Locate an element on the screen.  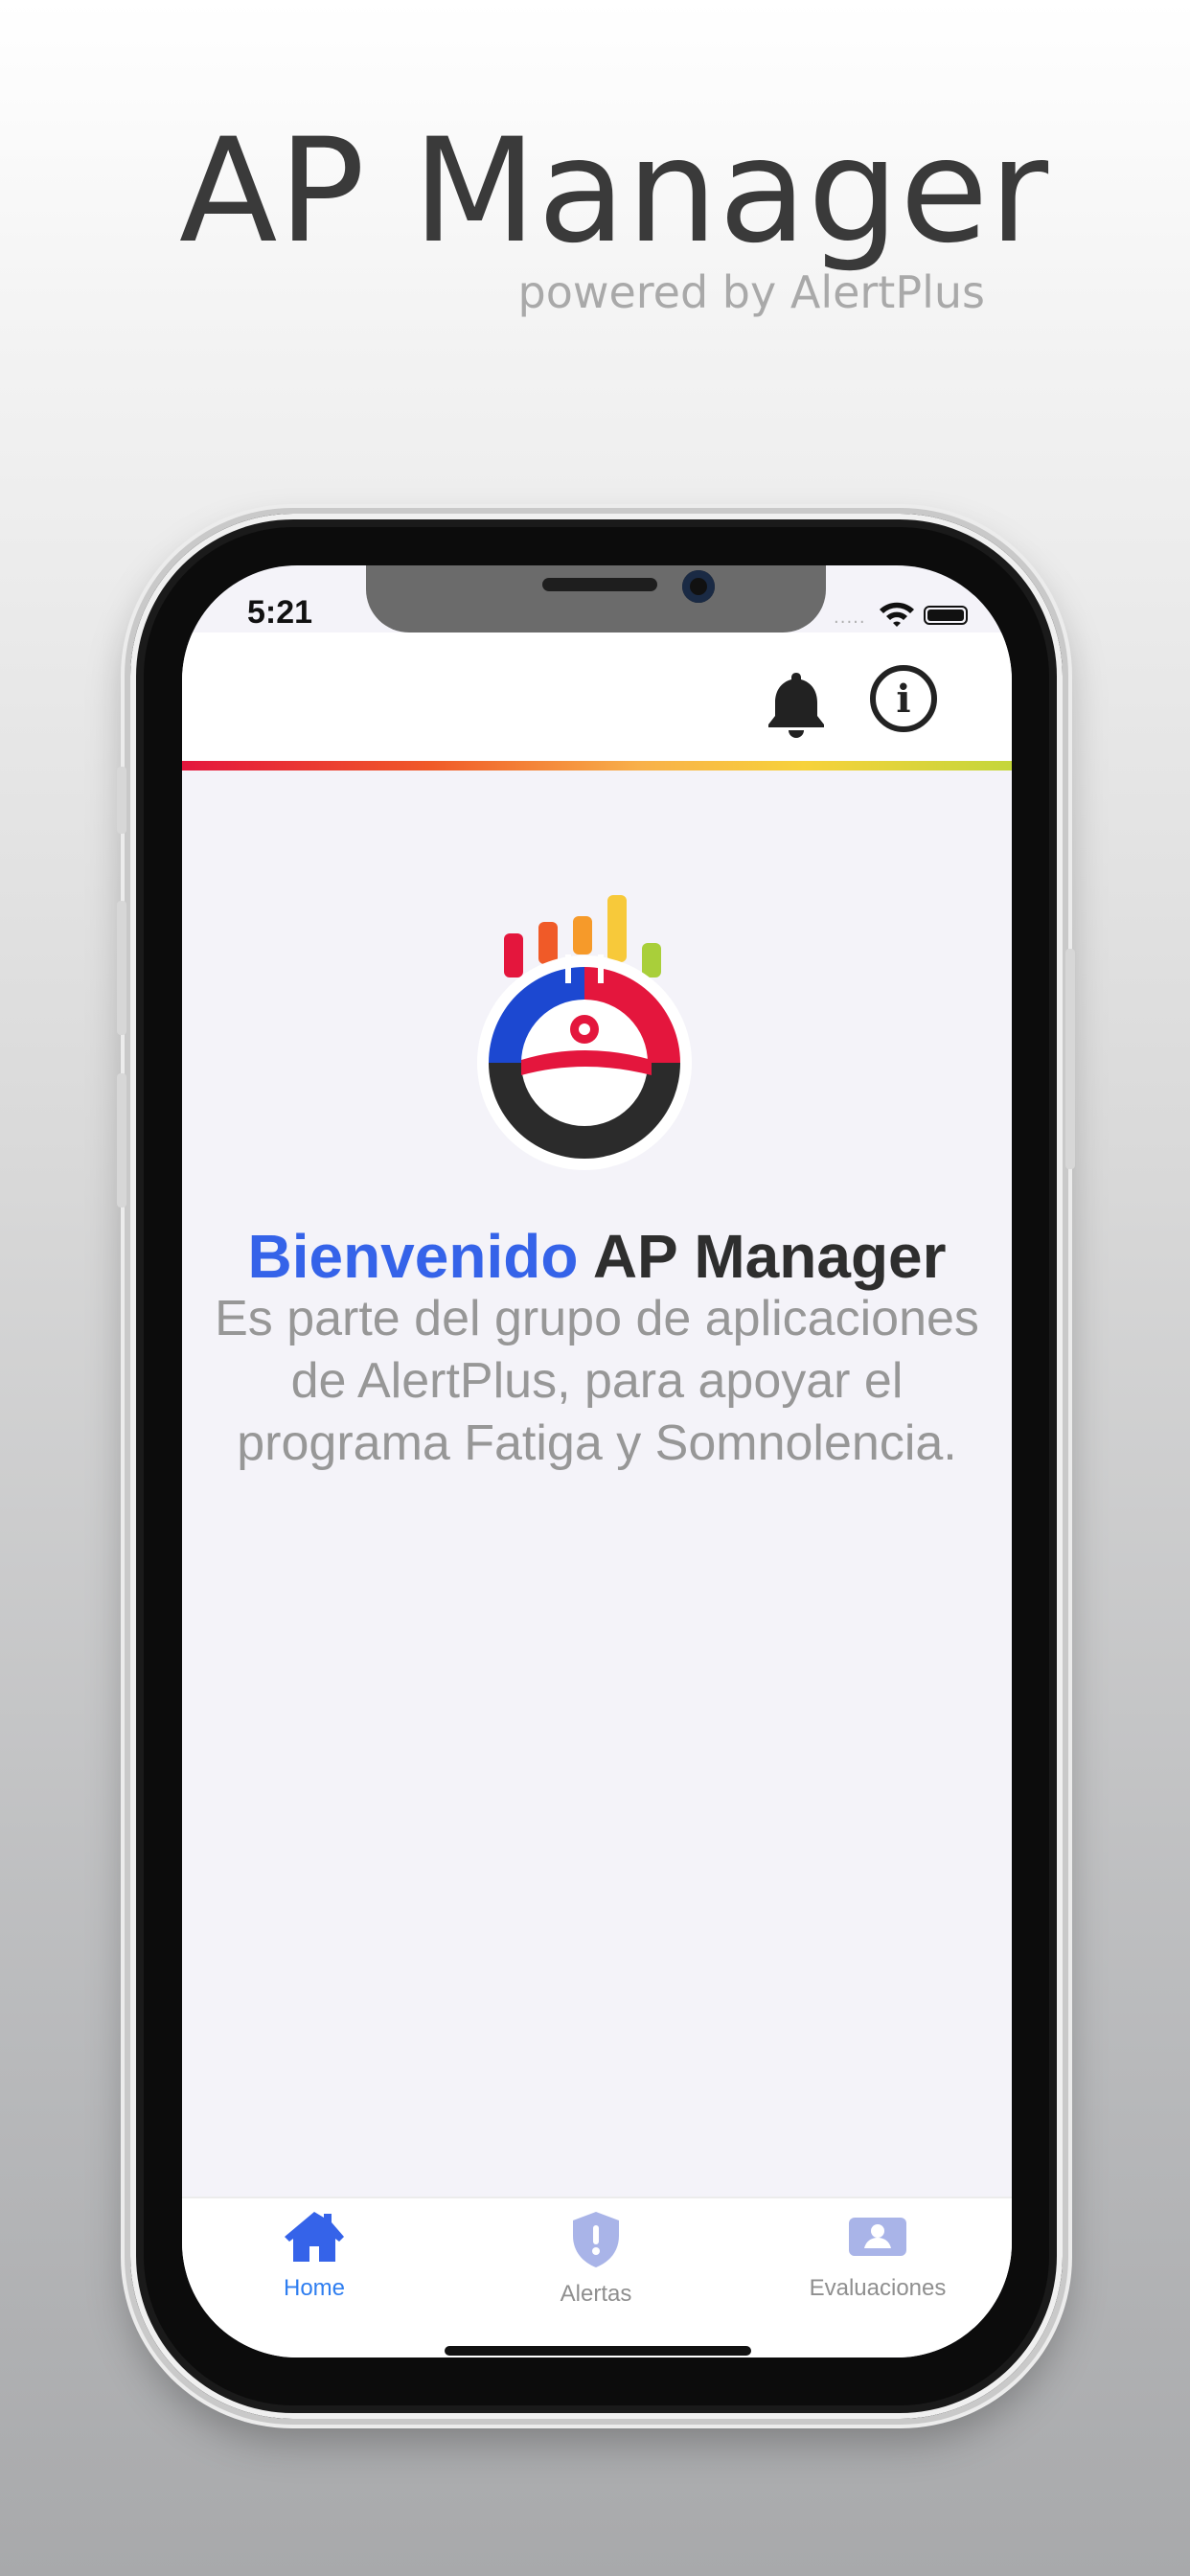
notch-speaker is located at coordinates (600, 584).